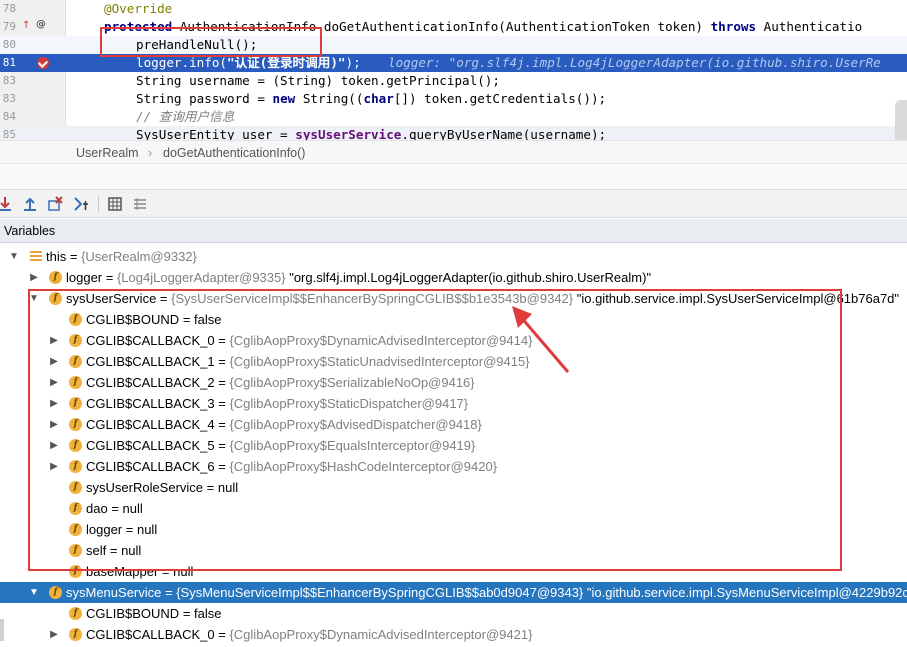 This screenshot has height=647, width=907. What do you see at coordinates (9, 80) in the screenshot?
I see `line-number: 83` at bounding box center [9, 80].